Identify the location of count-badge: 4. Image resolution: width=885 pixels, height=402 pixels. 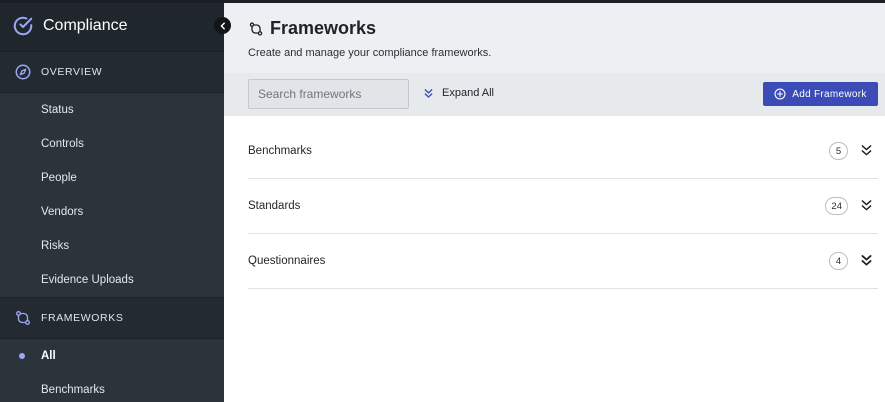
(838, 261).